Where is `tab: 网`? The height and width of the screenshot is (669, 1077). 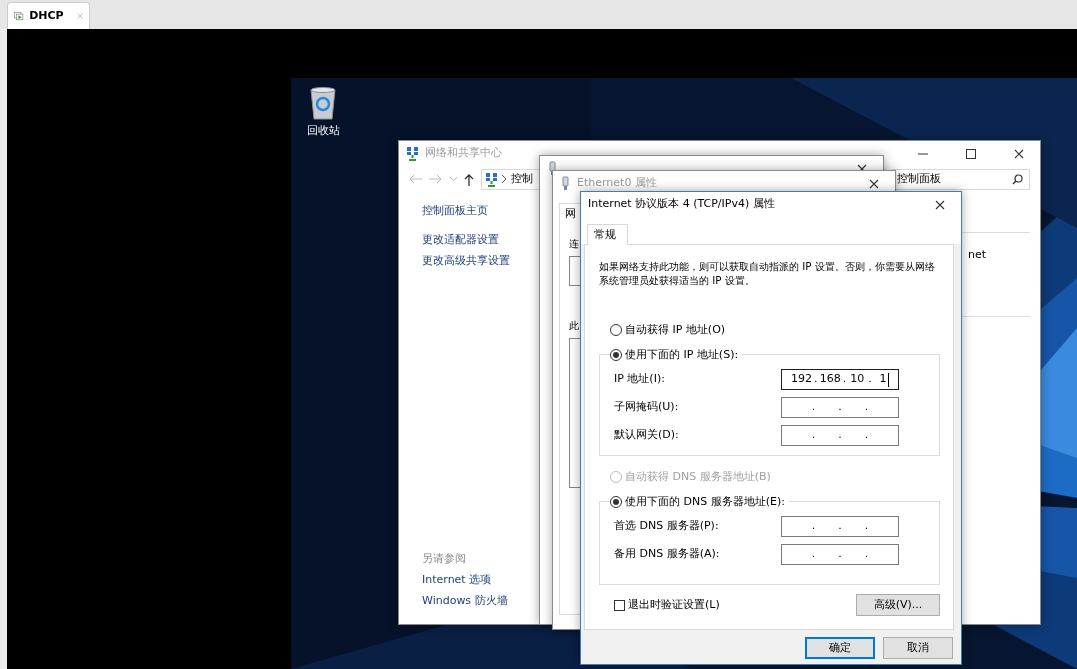 tab: 网 is located at coordinates (570, 213).